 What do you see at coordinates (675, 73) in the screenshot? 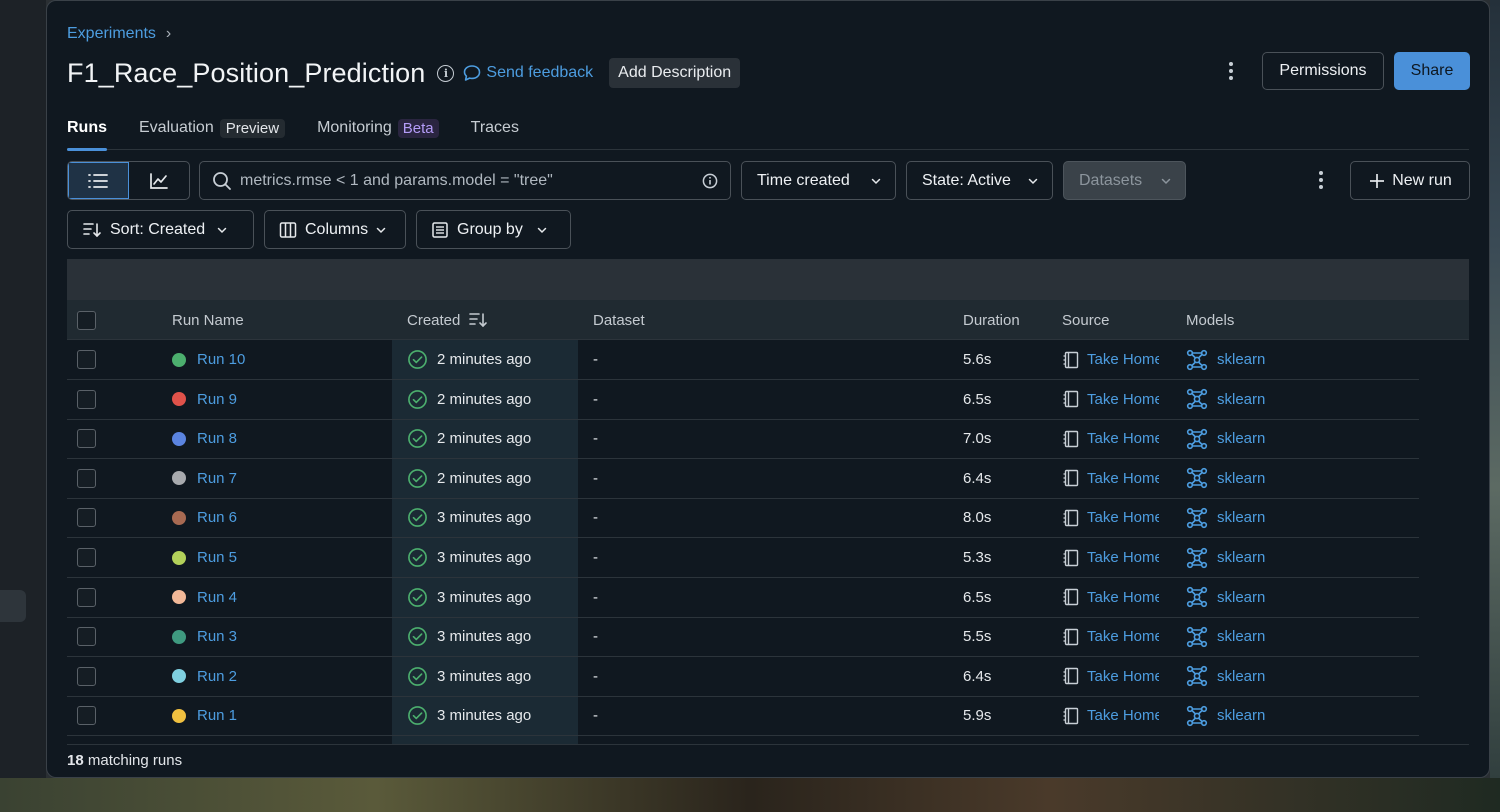
I see `add-description-button: Add Description` at bounding box center [675, 73].